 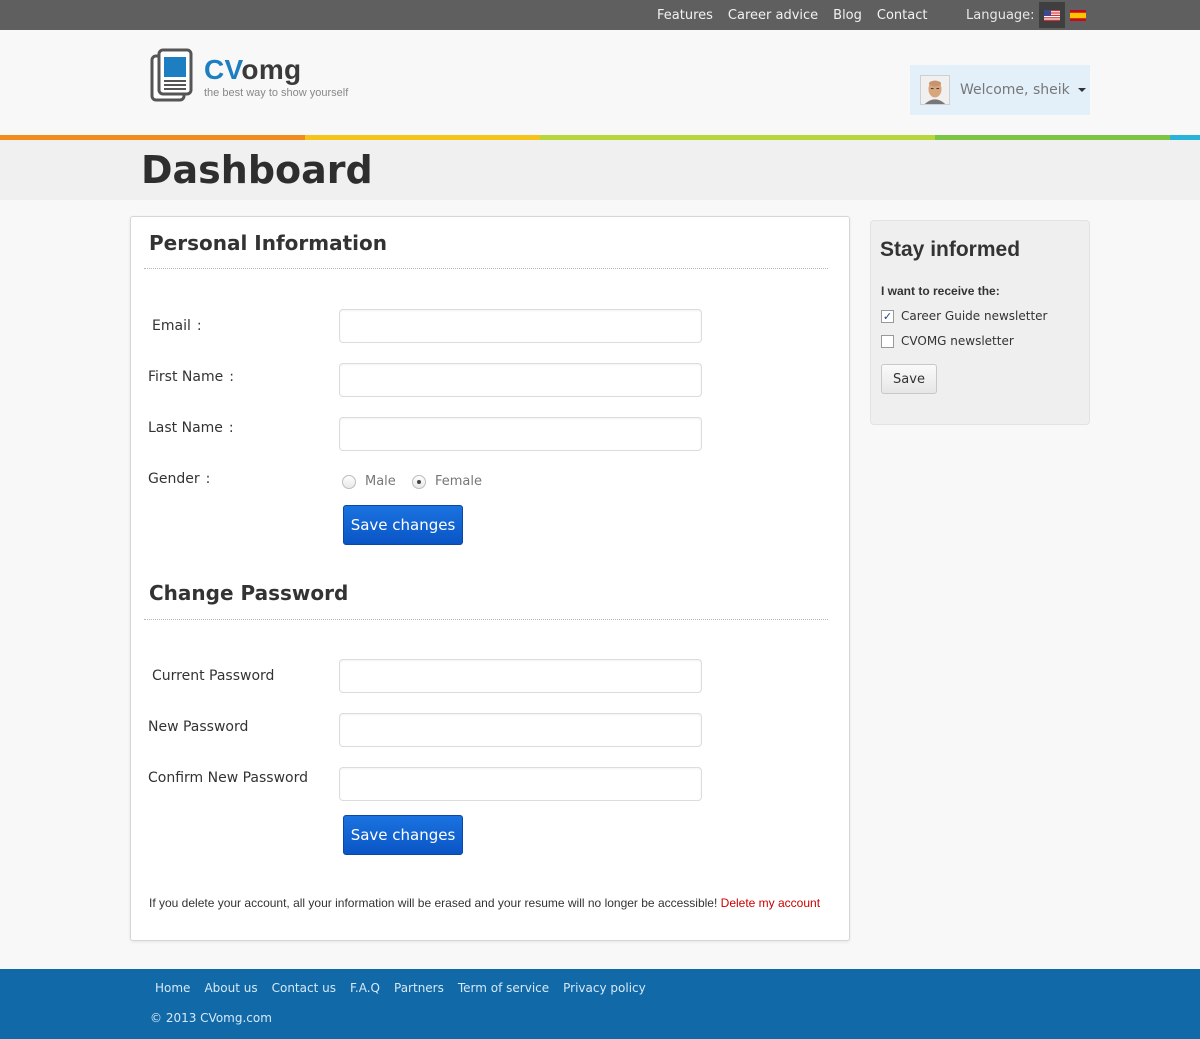 What do you see at coordinates (208, 479) in the screenshot?
I see `gender-label-colon: :` at bounding box center [208, 479].